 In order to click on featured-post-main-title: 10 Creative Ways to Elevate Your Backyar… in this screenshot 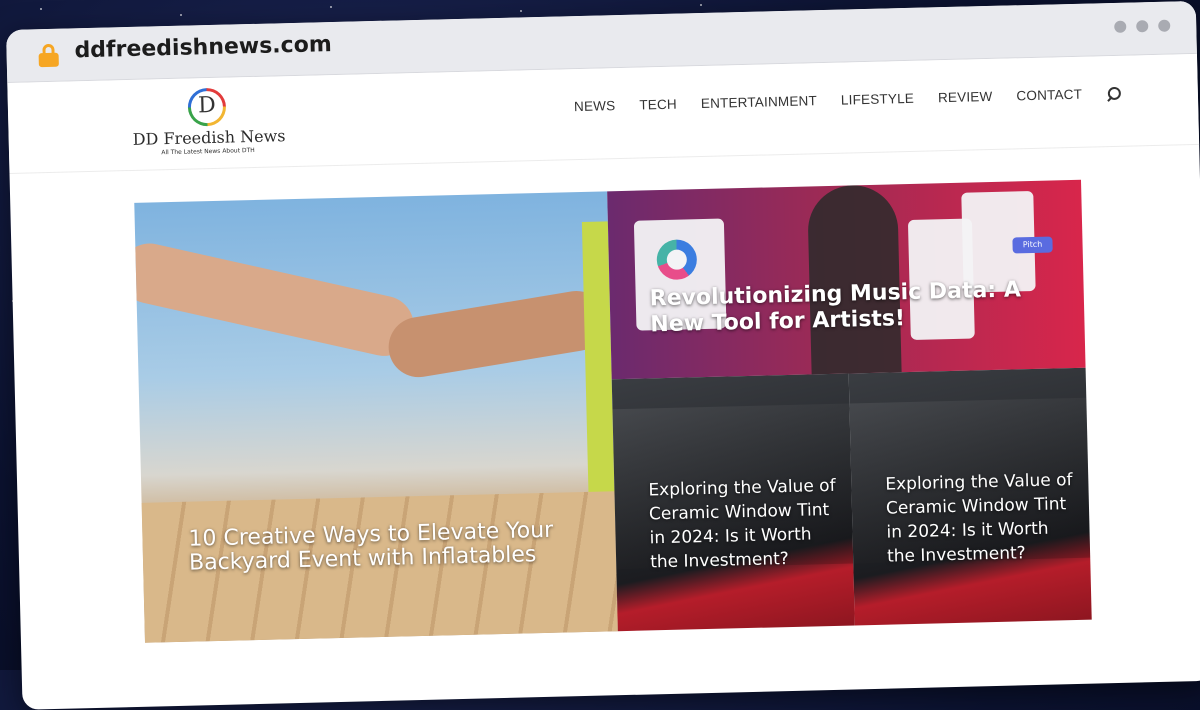, I will do `click(388, 547)`.